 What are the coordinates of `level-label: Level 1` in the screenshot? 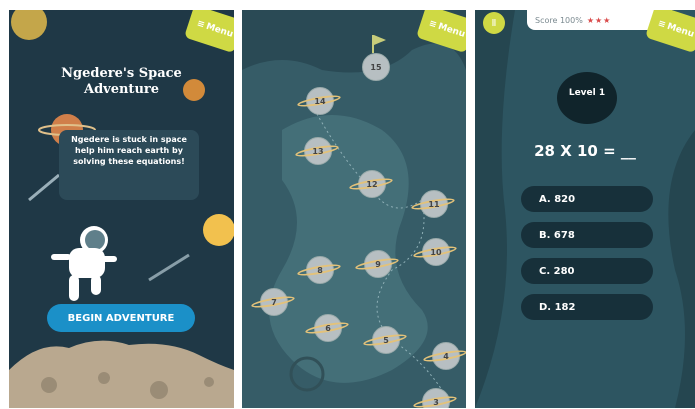 It's located at (587, 93).